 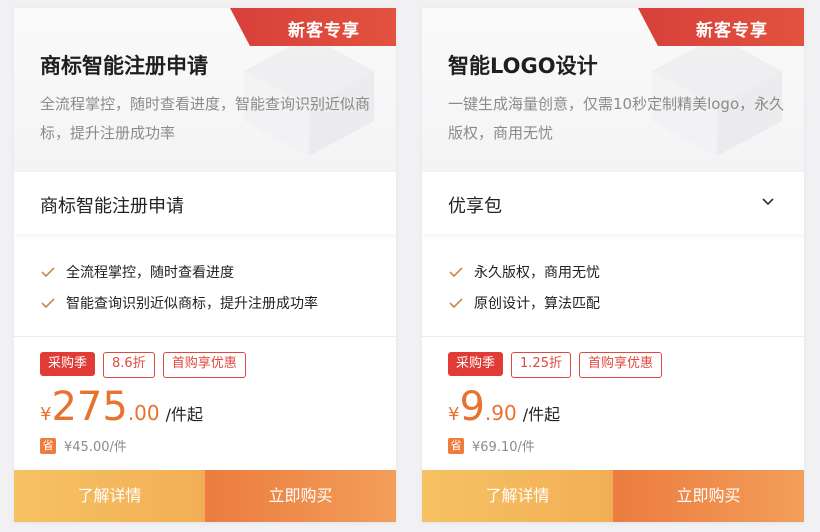 I want to click on savings: 省 ¥69.10/件, so click(x=491, y=445).